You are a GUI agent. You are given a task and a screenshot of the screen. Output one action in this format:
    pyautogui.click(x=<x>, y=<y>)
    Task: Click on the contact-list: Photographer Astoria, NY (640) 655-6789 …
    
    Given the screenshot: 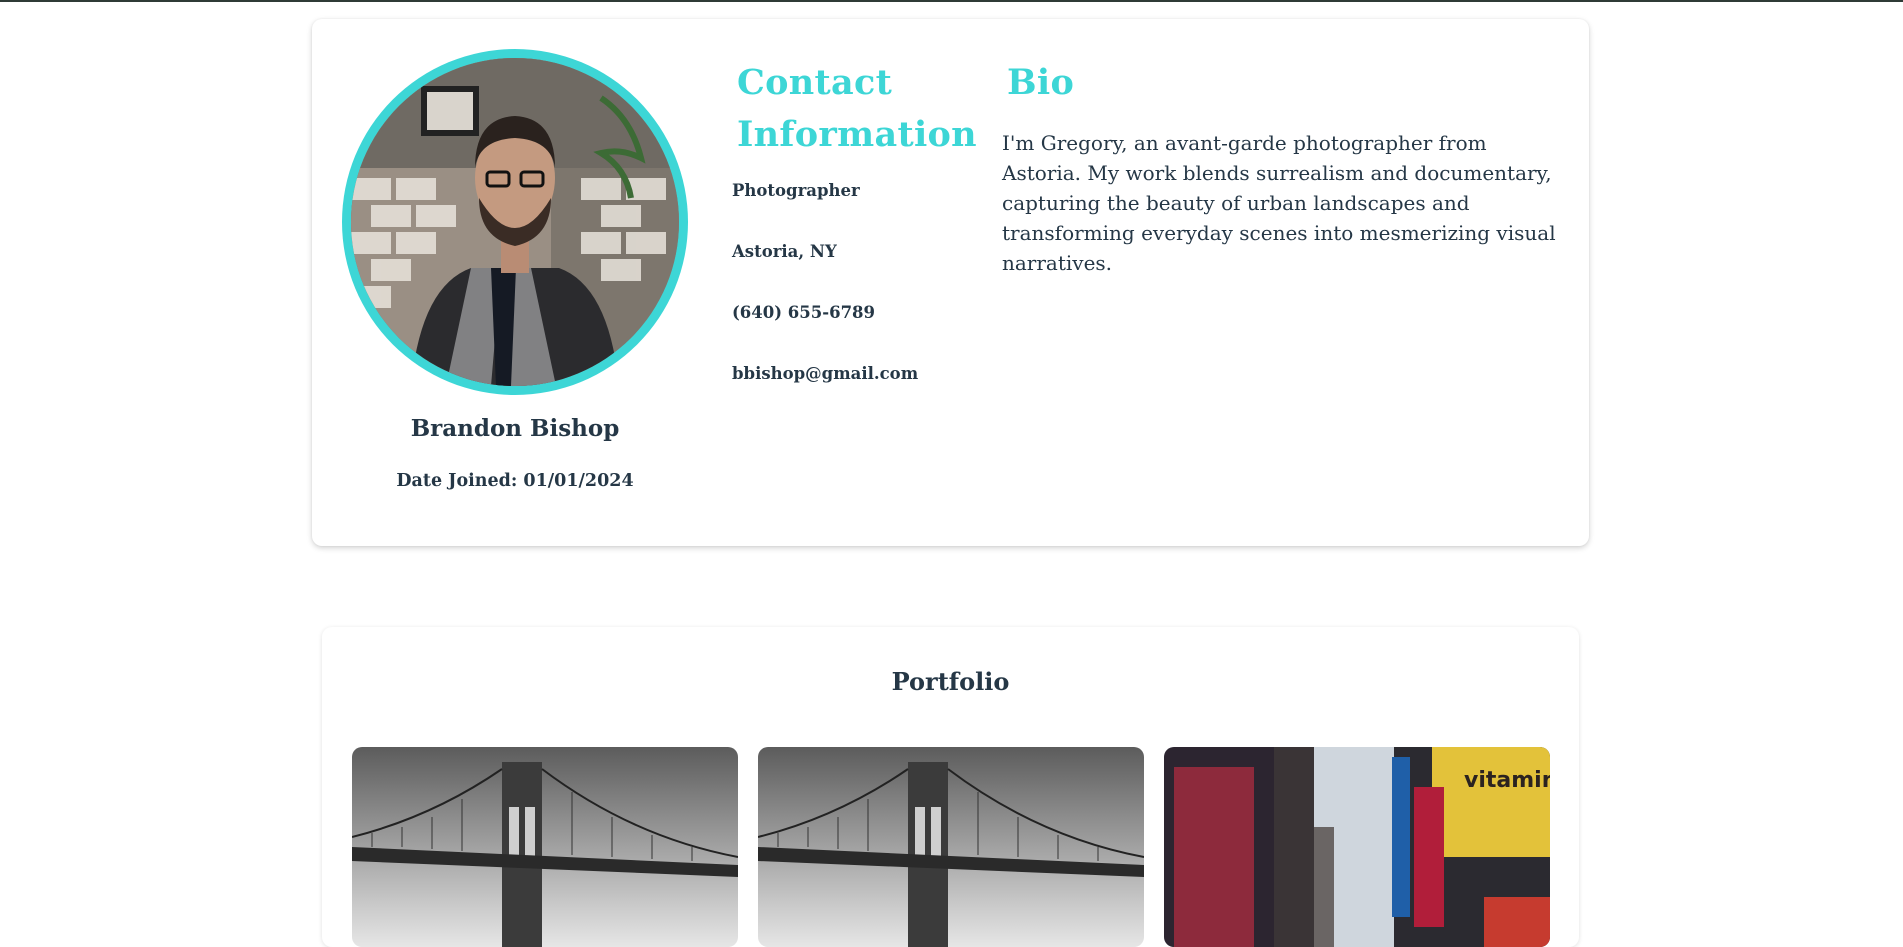 What is the action you would take?
    pyautogui.click(x=849, y=303)
    